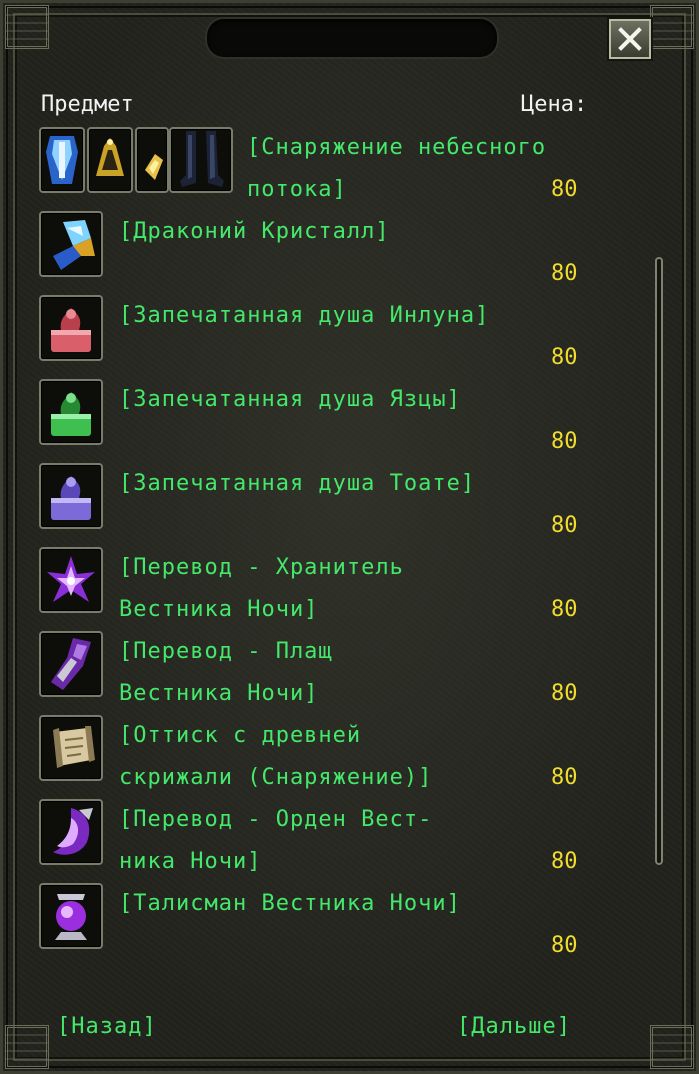 This screenshot has width=699, height=1074. I want to click on close-icon, so click(630, 39).